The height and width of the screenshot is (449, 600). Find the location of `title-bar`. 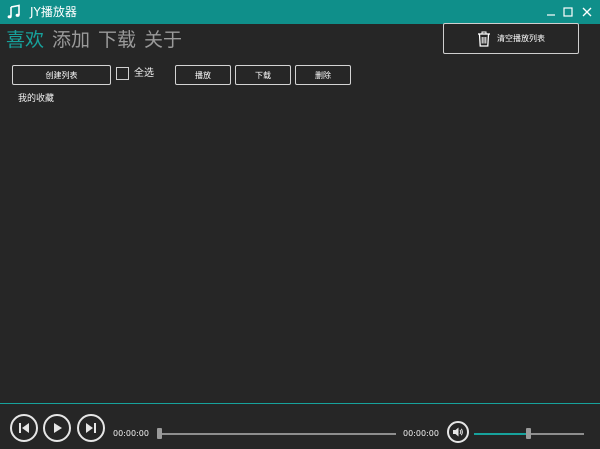

title-bar is located at coordinates (300, 12).